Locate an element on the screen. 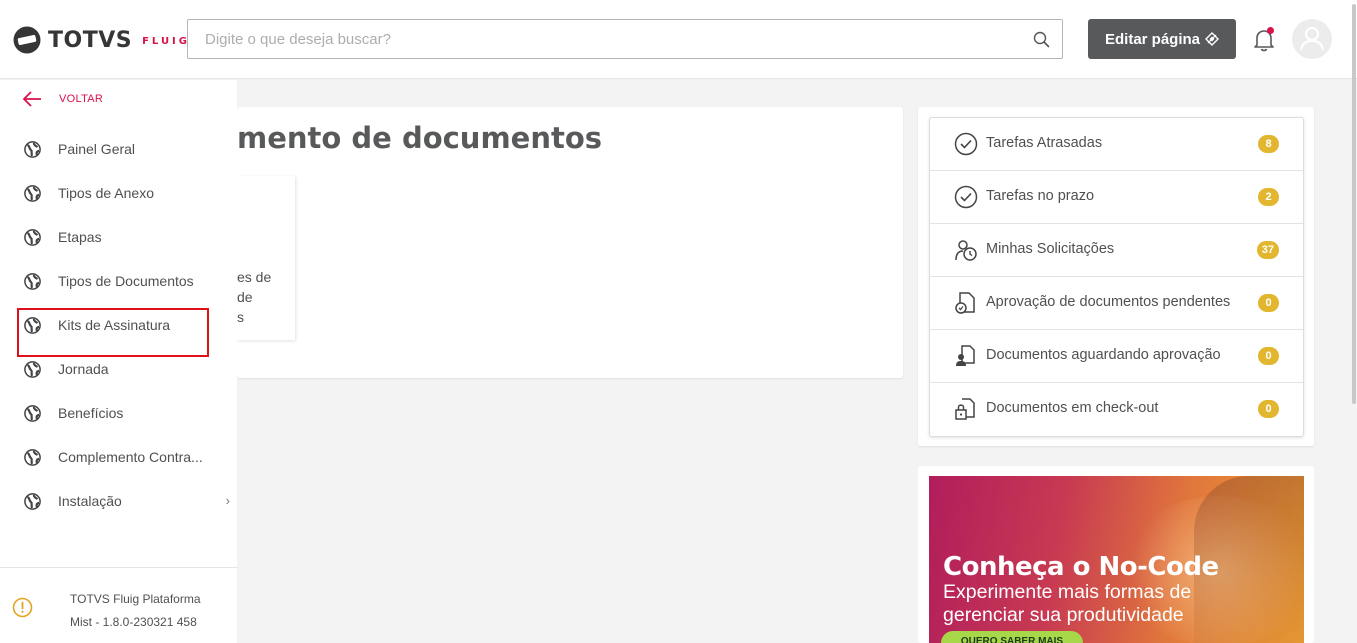 This screenshot has height=643, width=1357. task-row-documentos-aguardando: Documentos aguardando aprovação 0 is located at coordinates (1116, 356).